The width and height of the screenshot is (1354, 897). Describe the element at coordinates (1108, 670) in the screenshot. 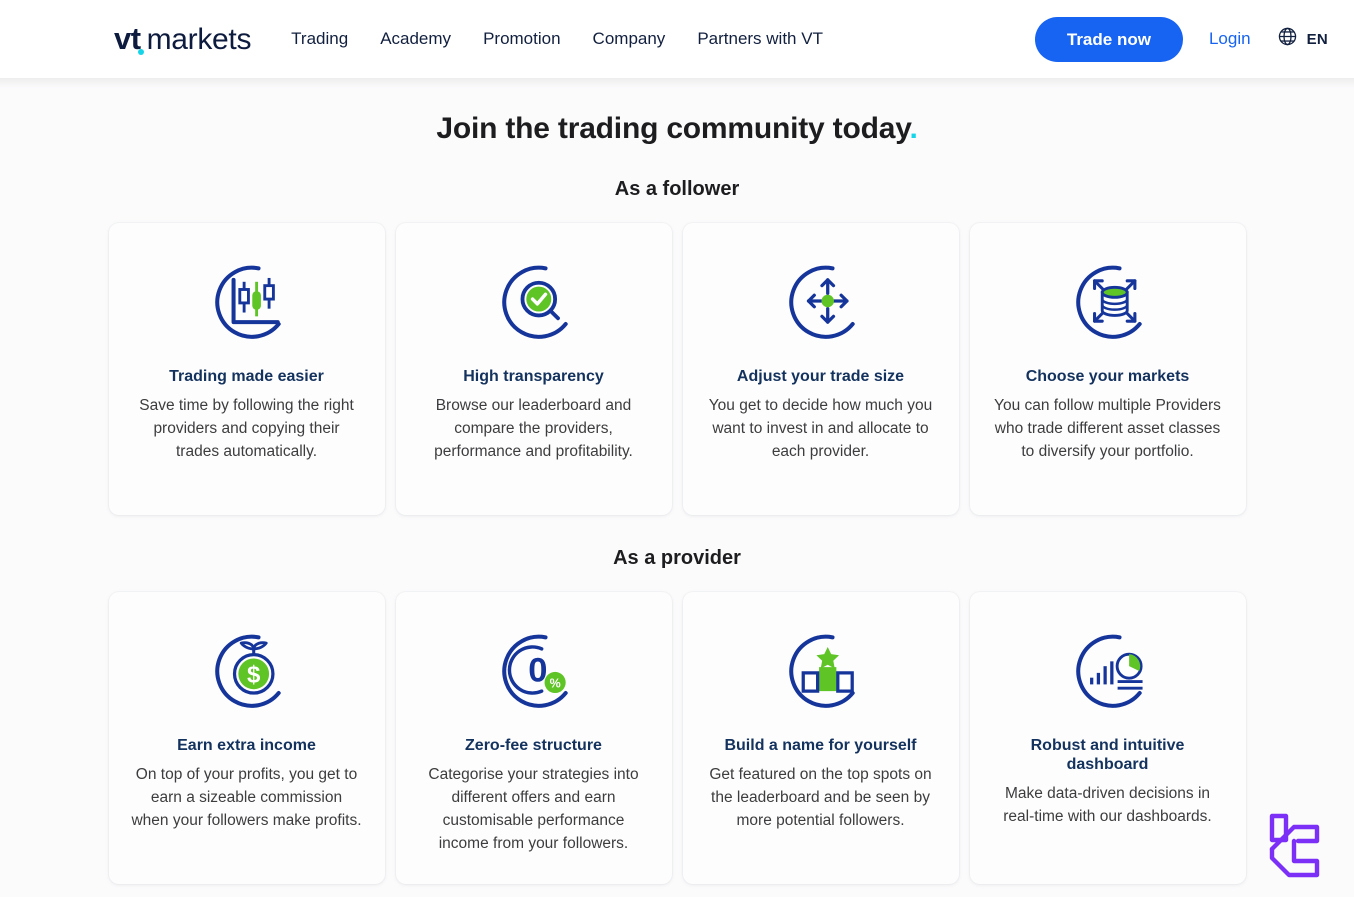

I see `dashboard-analytics-icon` at that location.